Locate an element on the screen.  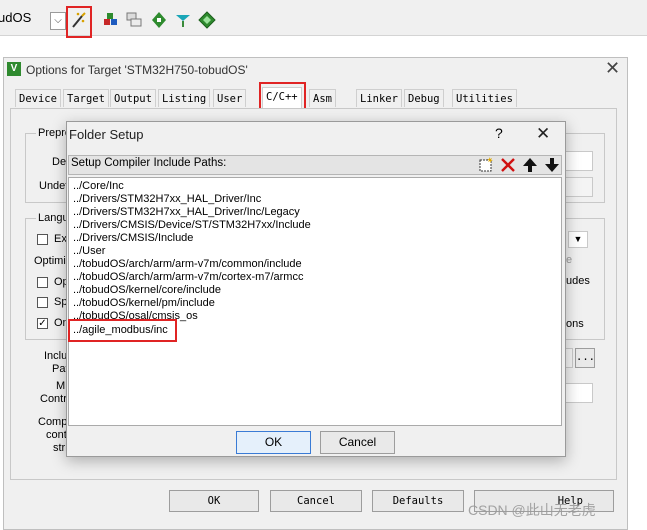
manage-project-items-icon is located at coordinates (111, 20).